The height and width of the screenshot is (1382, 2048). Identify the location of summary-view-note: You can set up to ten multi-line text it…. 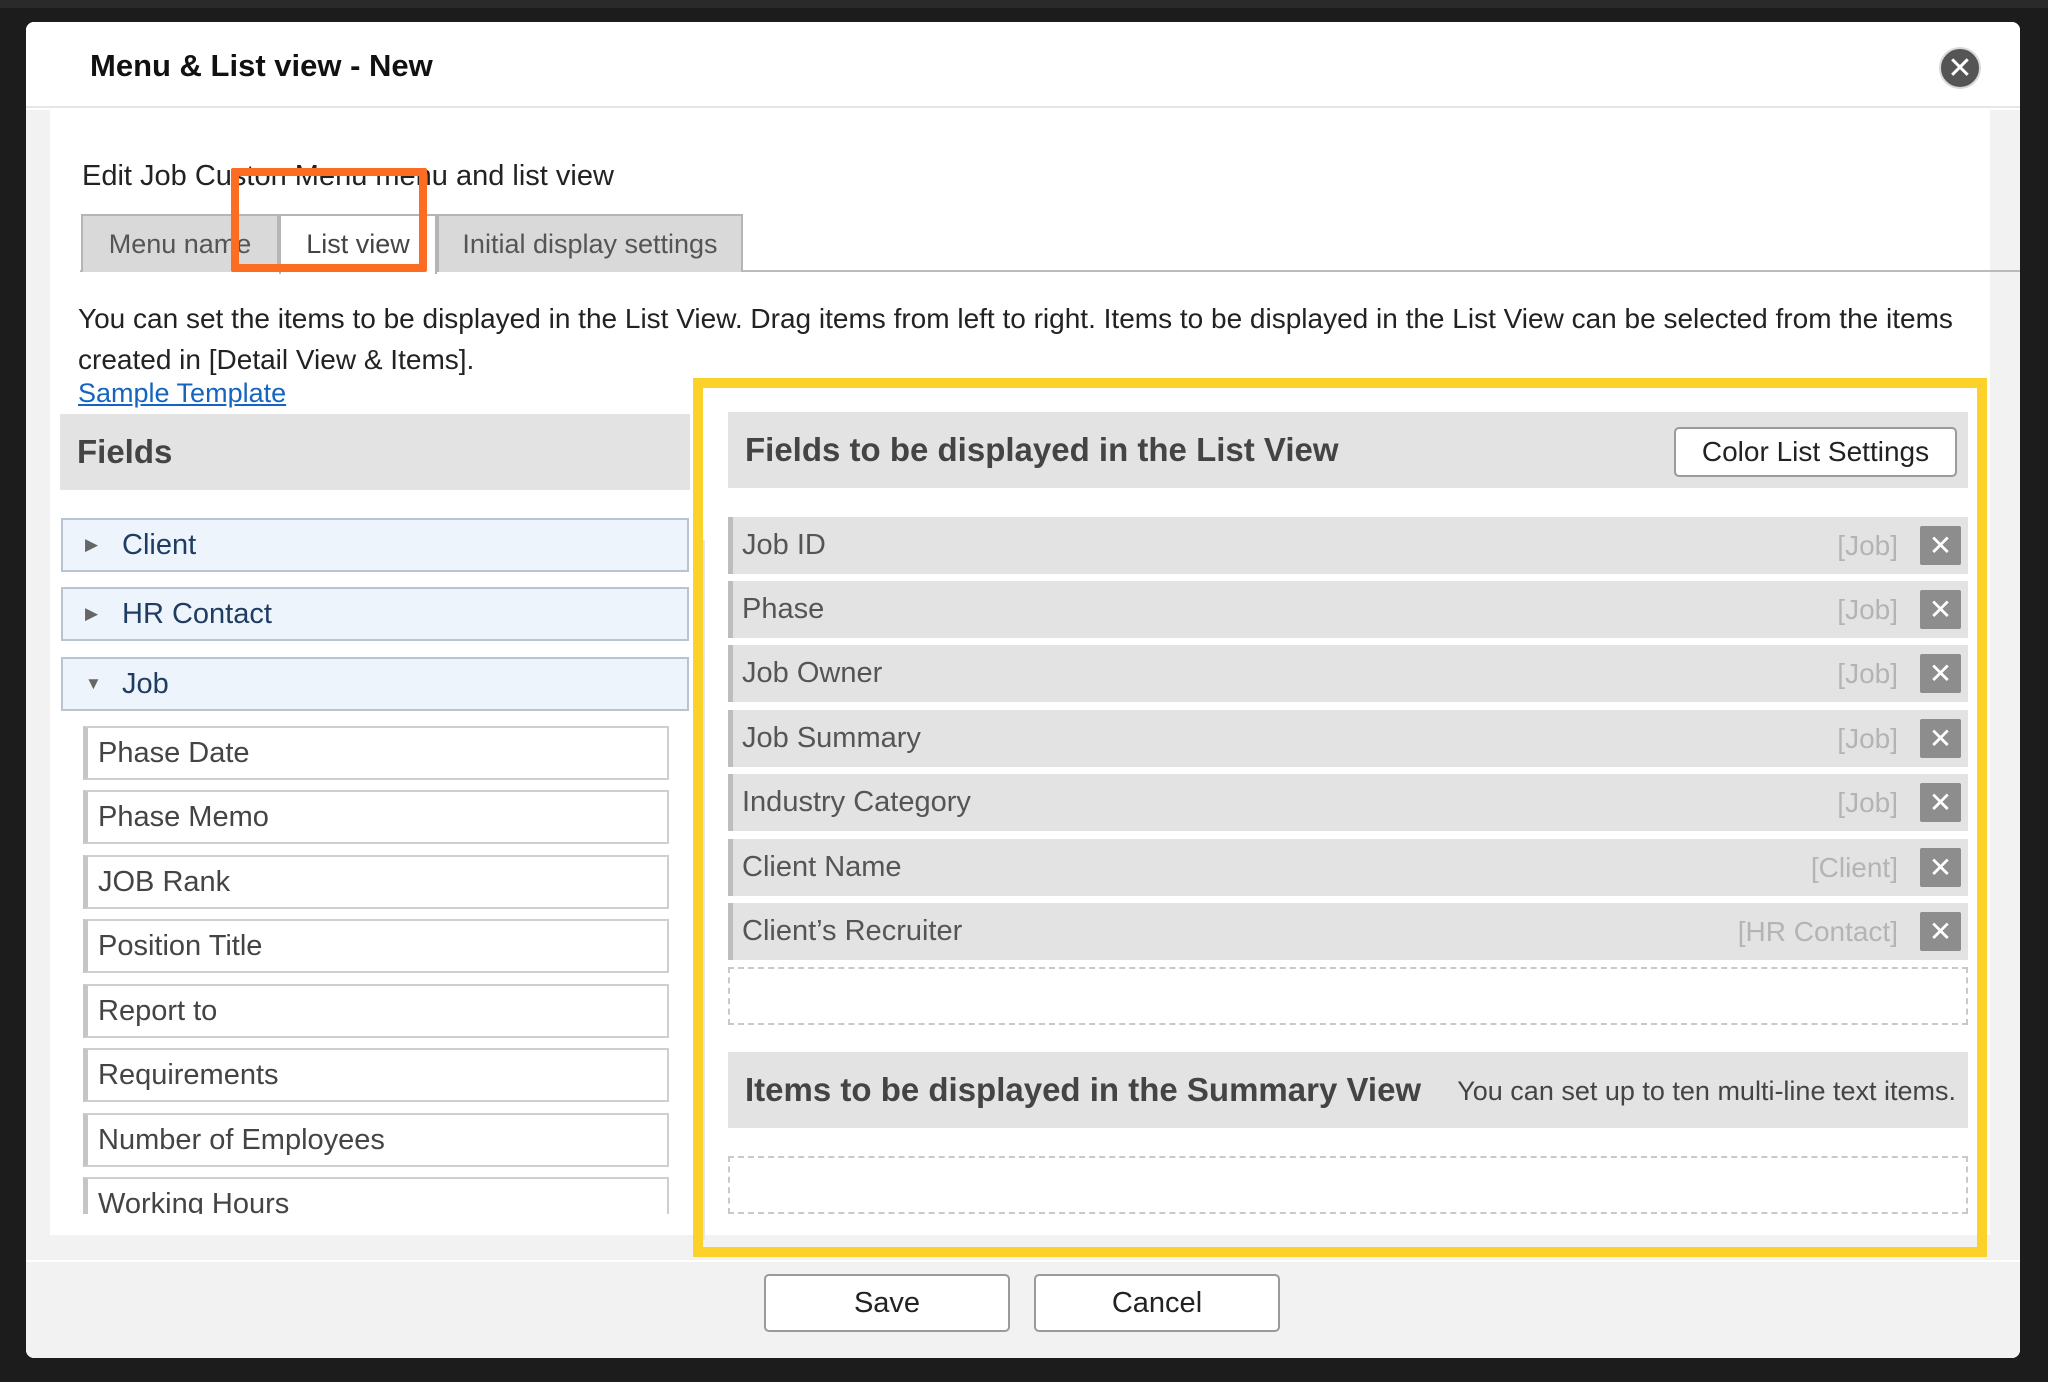
(1706, 1091).